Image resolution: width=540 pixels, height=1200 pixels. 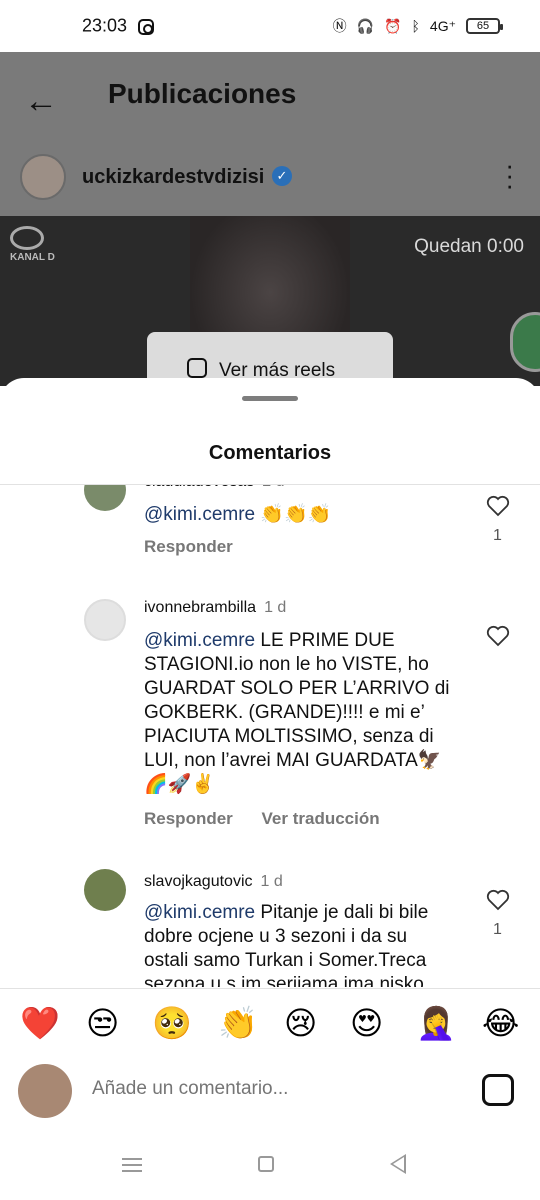 I want to click on reels-icon, so click(x=197, y=368).